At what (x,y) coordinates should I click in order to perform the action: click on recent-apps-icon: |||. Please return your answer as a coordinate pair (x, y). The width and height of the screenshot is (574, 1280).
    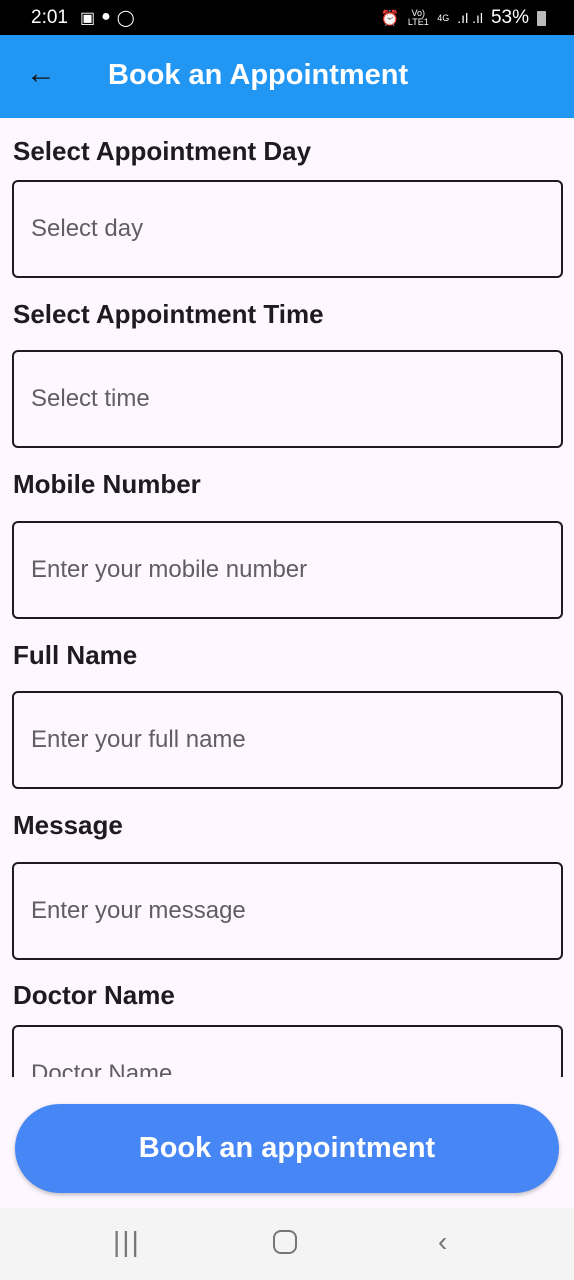
    Looking at the image, I should click on (127, 1242).